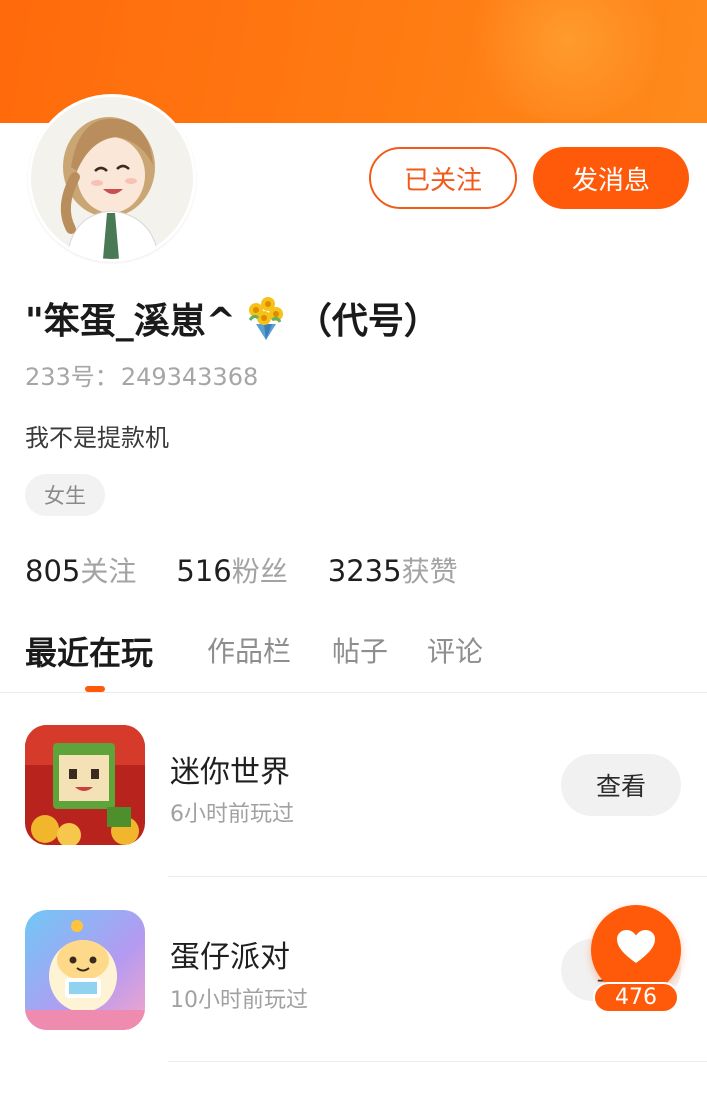 Image resolution: width=707 pixels, height=1093 pixels. I want to click on stat-likes-value: 3235, so click(364, 571).